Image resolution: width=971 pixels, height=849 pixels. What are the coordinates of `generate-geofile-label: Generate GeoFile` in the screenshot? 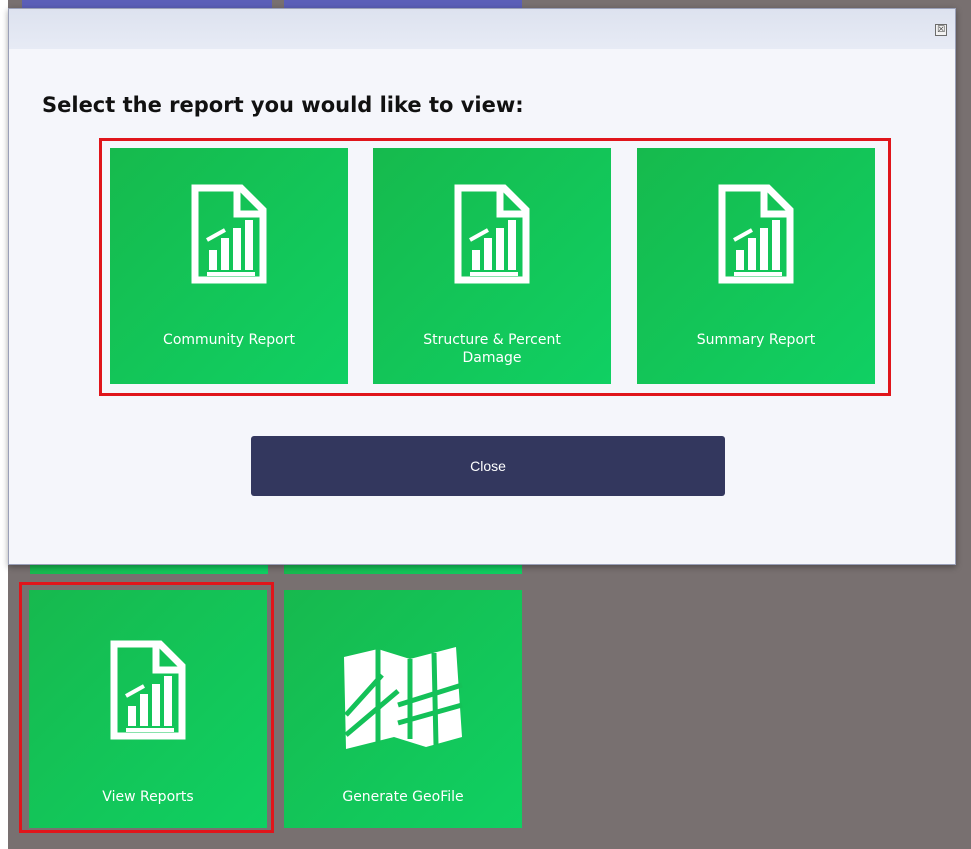 It's located at (403, 797).